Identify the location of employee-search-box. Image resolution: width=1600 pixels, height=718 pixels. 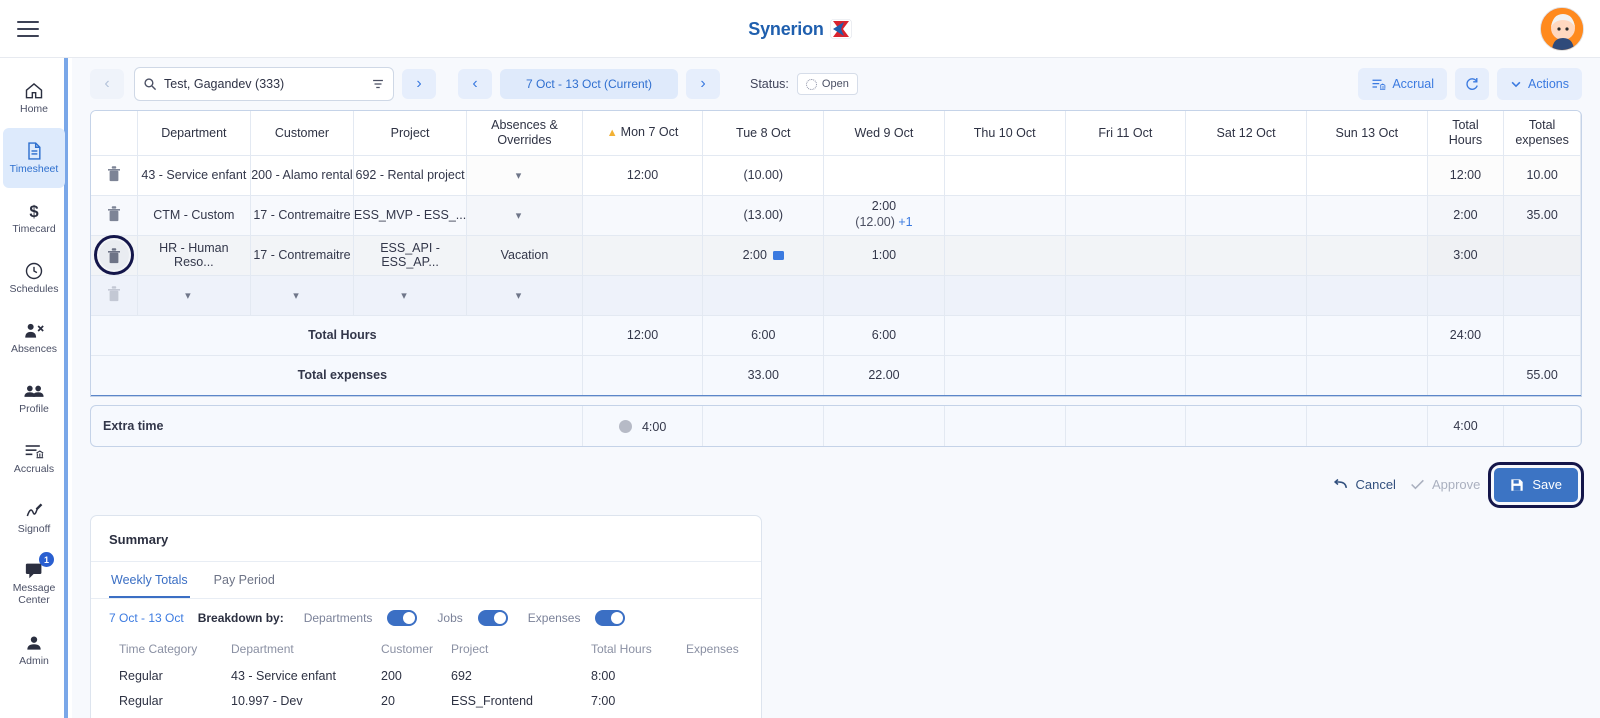
(264, 84).